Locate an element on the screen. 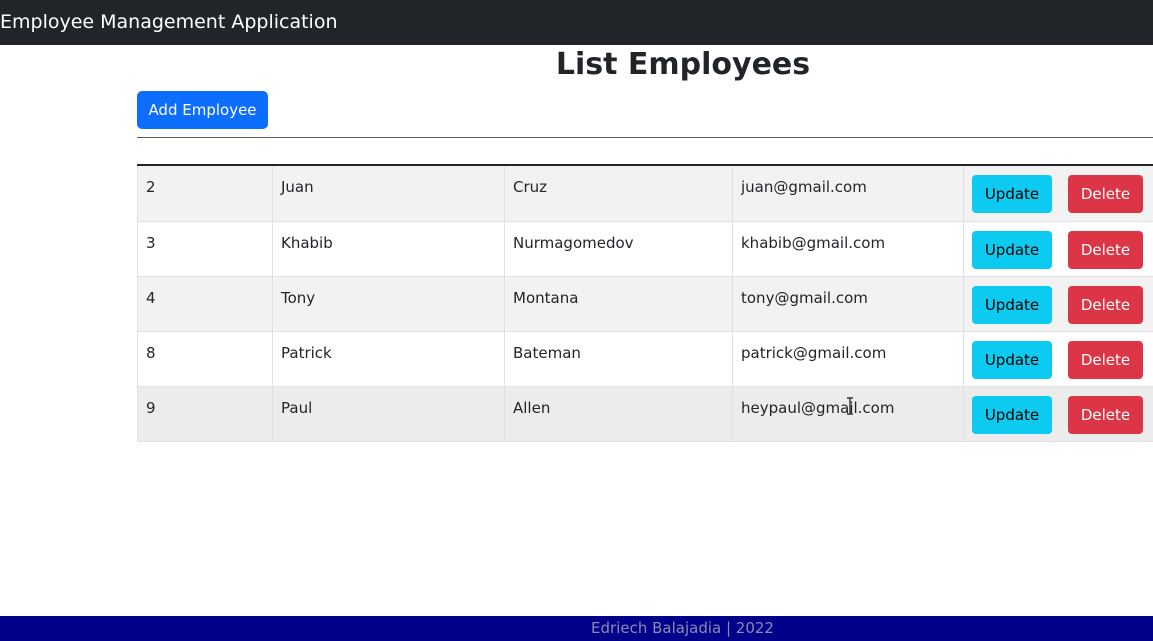  table-row: 2 Juan Cruz juan@gmail.com Update Delete is located at coordinates (645, 194).